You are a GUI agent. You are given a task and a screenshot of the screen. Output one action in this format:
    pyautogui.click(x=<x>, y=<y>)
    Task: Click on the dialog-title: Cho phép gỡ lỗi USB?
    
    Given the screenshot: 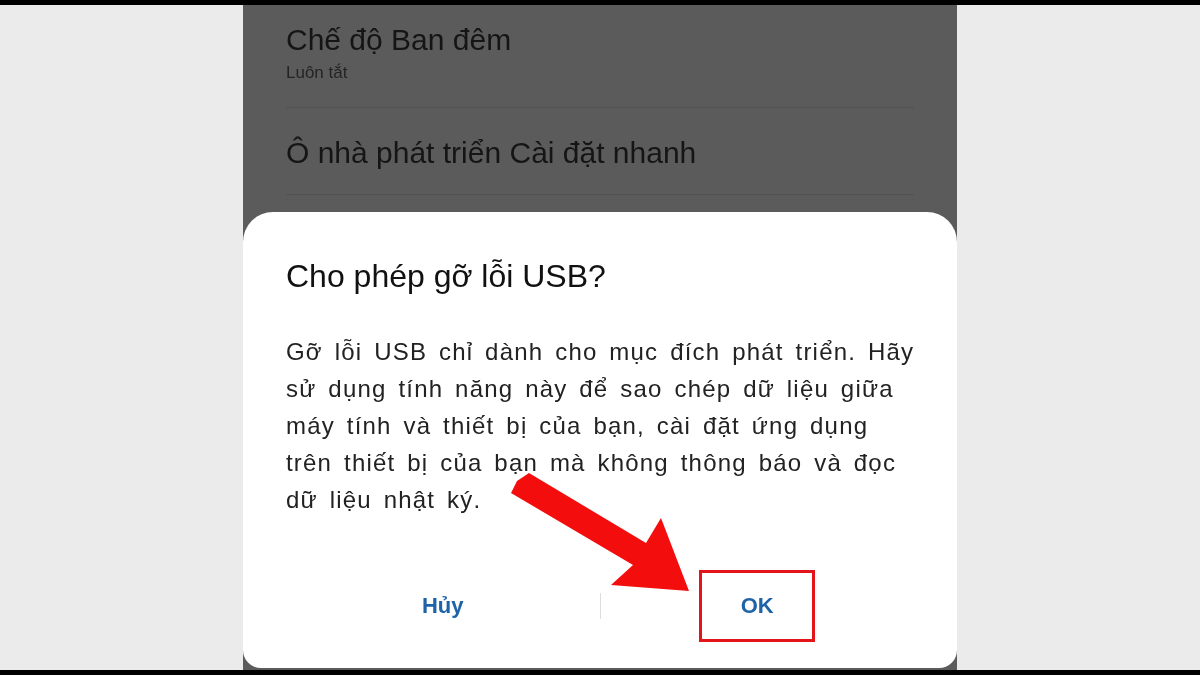 What is the action you would take?
    pyautogui.click(x=446, y=276)
    